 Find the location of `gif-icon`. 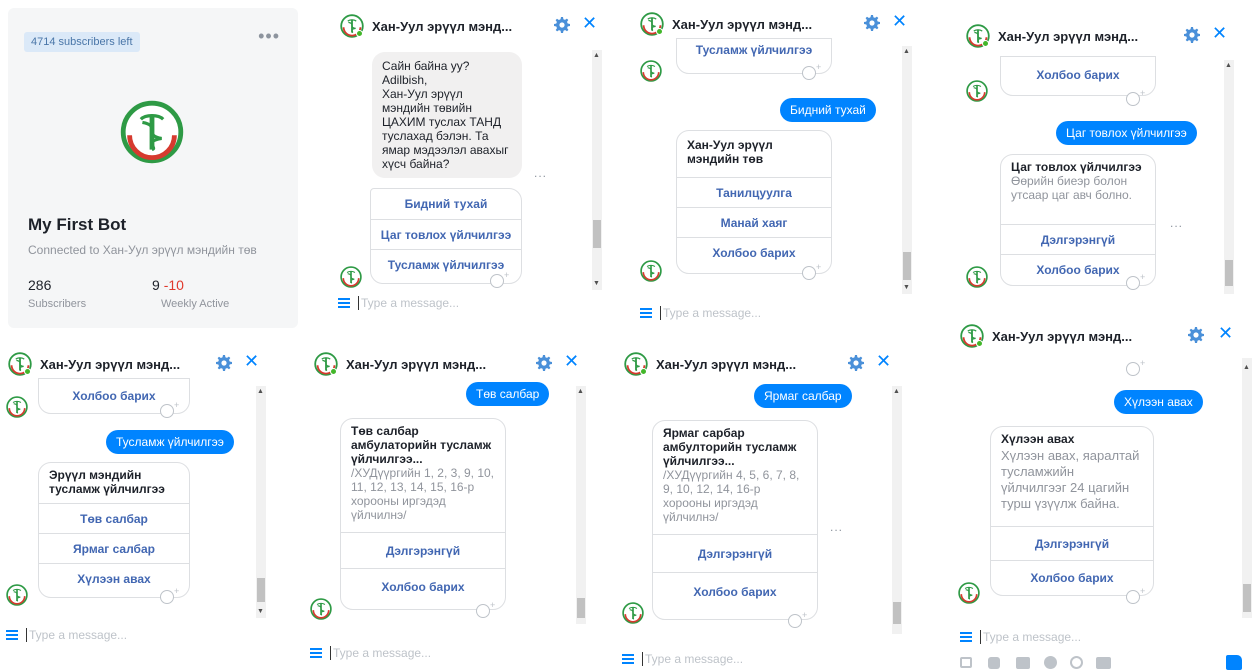

gif-icon is located at coordinates (1023, 663).